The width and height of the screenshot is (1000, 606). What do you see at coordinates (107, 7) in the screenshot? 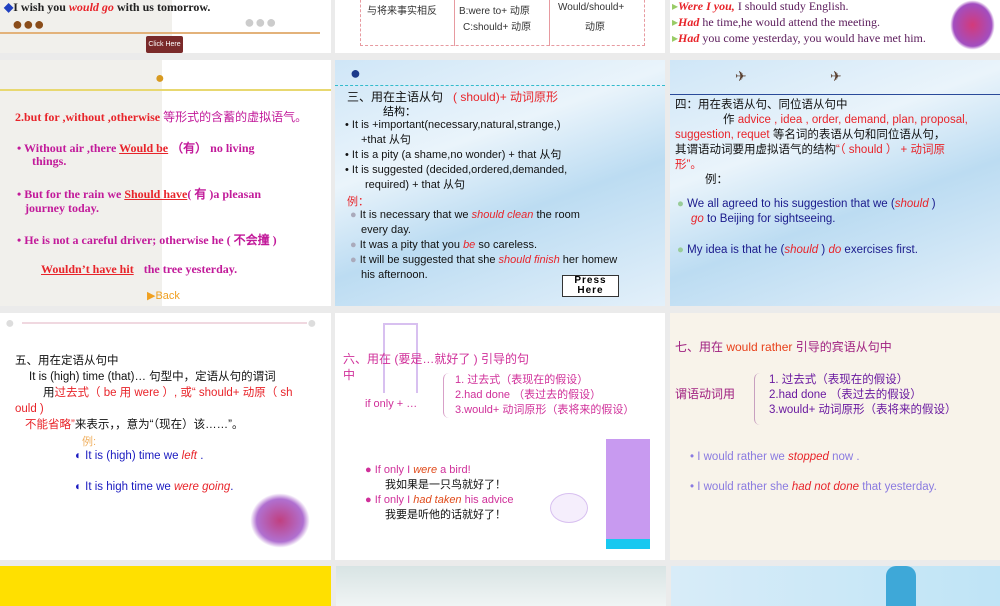
I see `slide-text: ◆I wish you would go with us tomorrow.` at bounding box center [107, 7].